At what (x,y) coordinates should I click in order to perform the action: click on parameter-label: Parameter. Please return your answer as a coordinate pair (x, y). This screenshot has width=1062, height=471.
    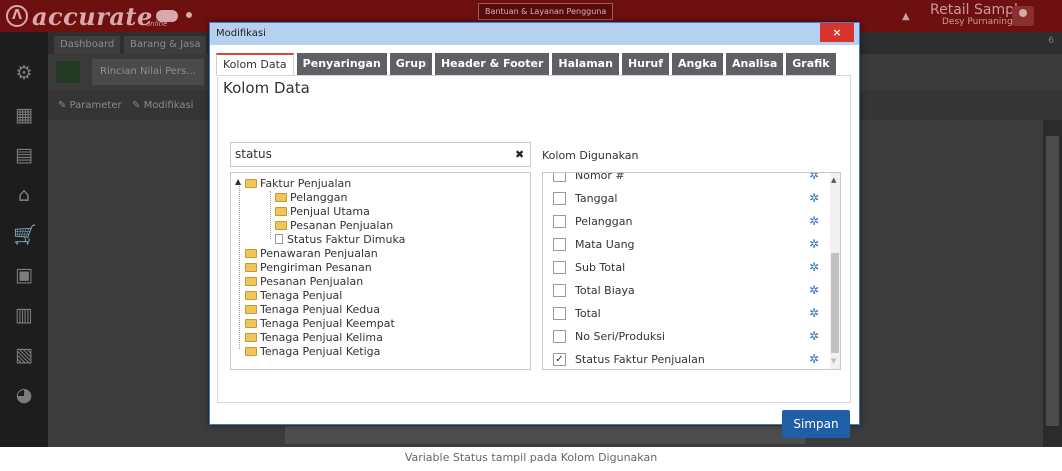
    Looking at the image, I should click on (95, 105).